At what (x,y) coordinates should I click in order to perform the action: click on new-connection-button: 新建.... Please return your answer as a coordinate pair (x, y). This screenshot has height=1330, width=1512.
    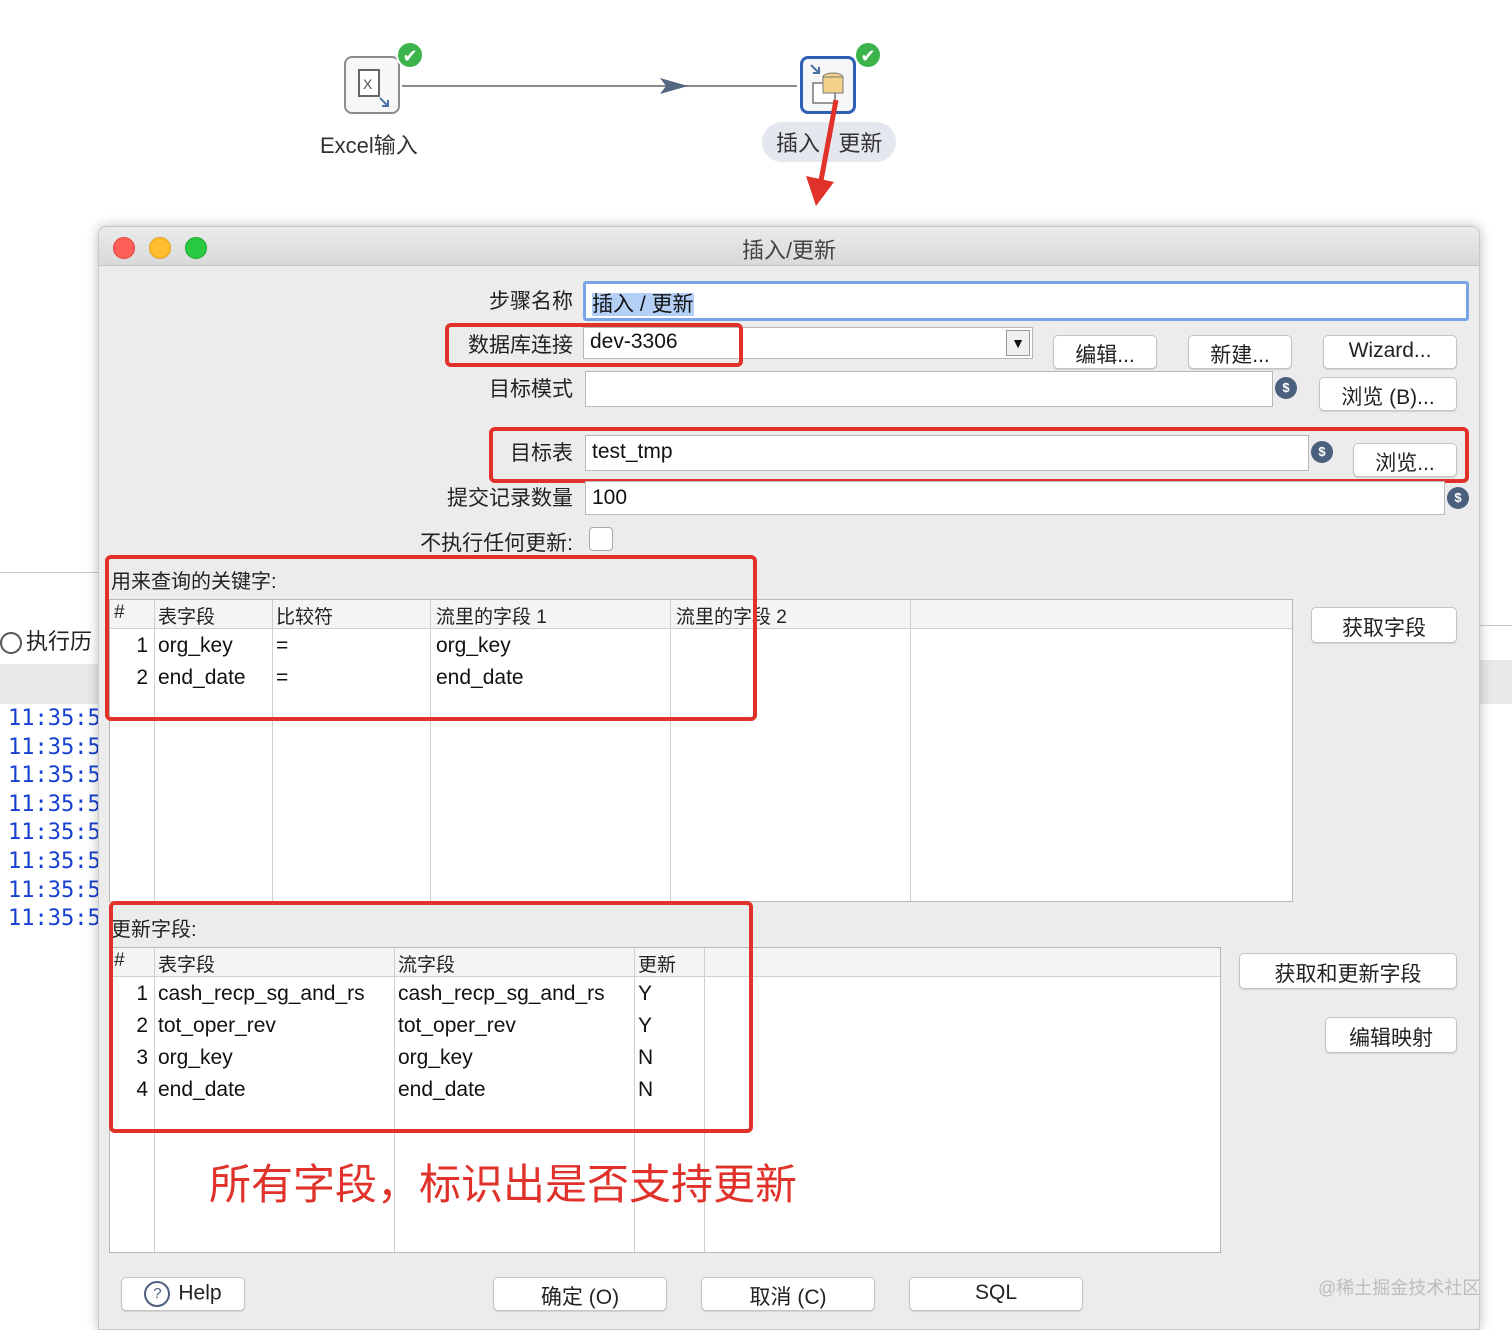
    Looking at the image, I should click on (1240, 352).